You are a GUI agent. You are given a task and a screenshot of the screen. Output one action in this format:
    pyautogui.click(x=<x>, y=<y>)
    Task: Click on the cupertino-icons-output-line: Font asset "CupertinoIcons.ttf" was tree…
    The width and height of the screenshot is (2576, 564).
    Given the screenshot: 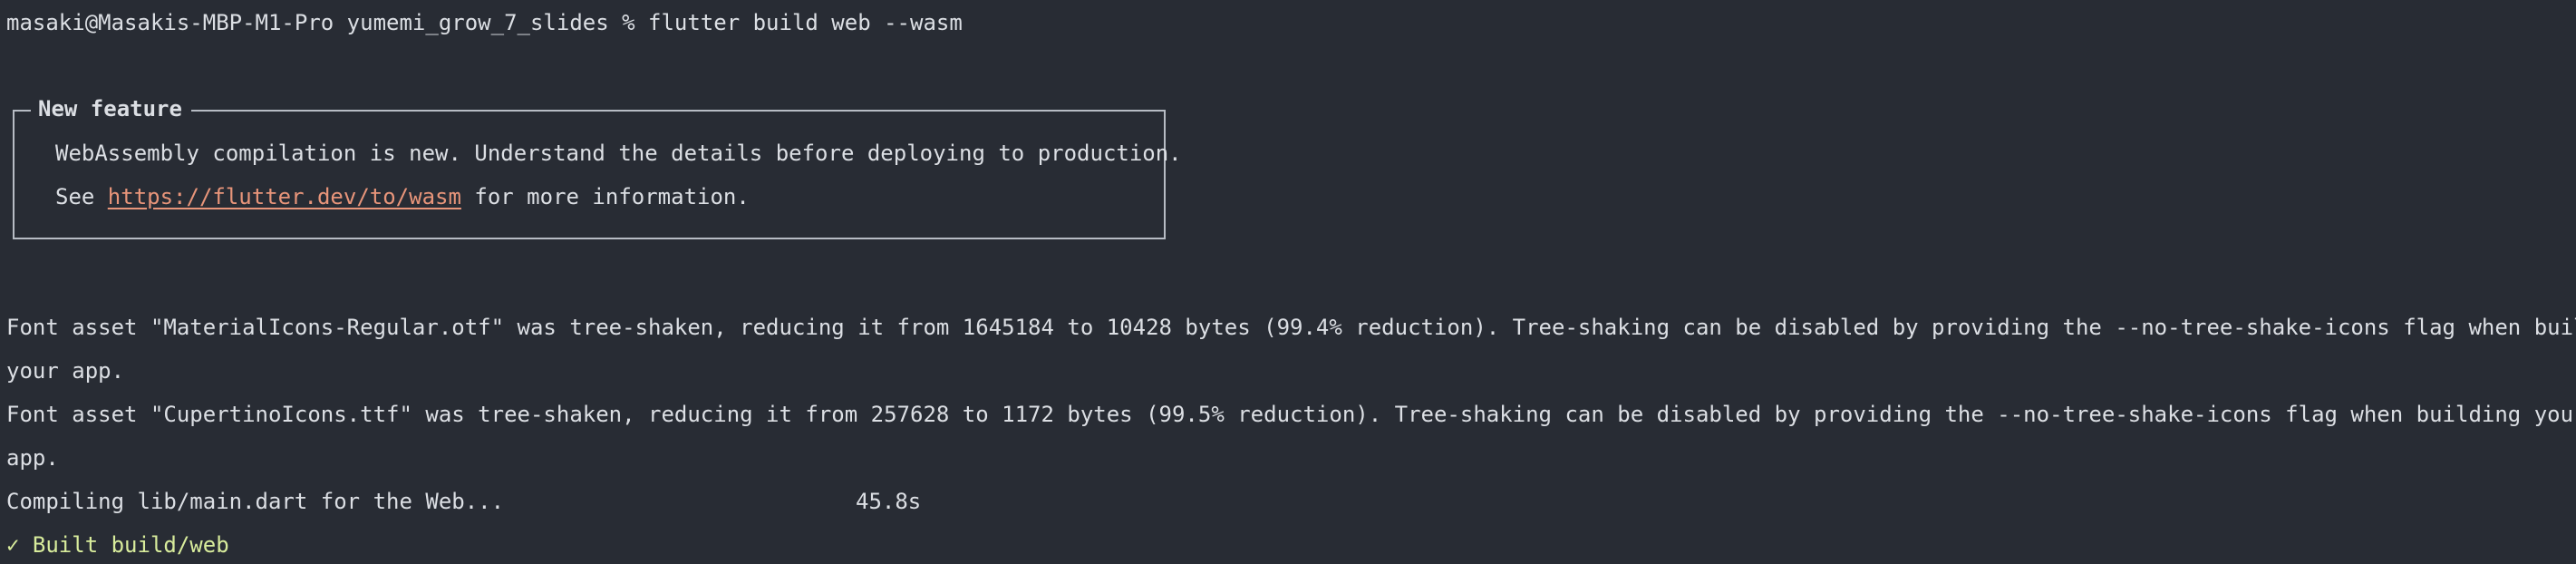 What is the action you would take?
    pyautogui.click(x=1291, y=415)
    